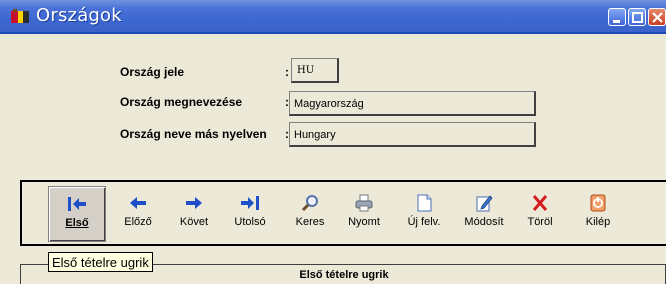 This screenshot has height=284, width=666. What do you see at coordinates (193, 134) in the screenshot?
I see `country-other-name-label: Ország neve más nyelven` at bounding box center [193, 134].